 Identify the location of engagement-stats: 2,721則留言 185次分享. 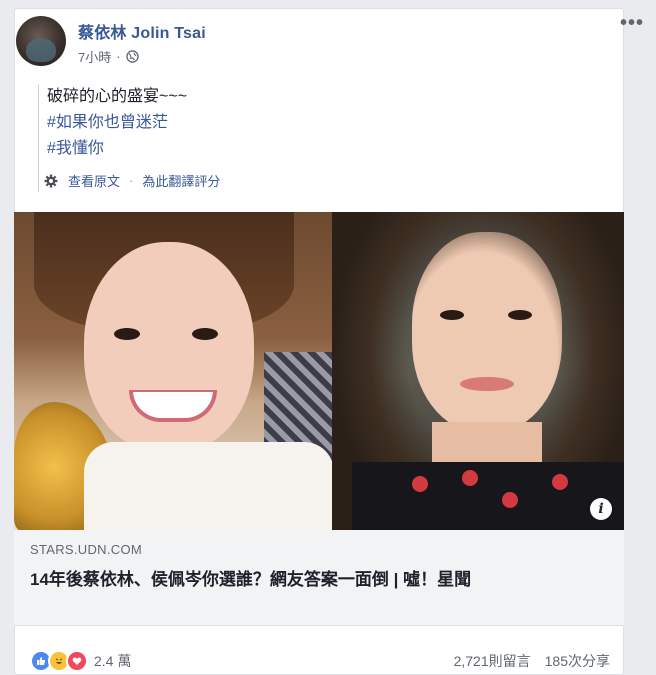
(532, 661).